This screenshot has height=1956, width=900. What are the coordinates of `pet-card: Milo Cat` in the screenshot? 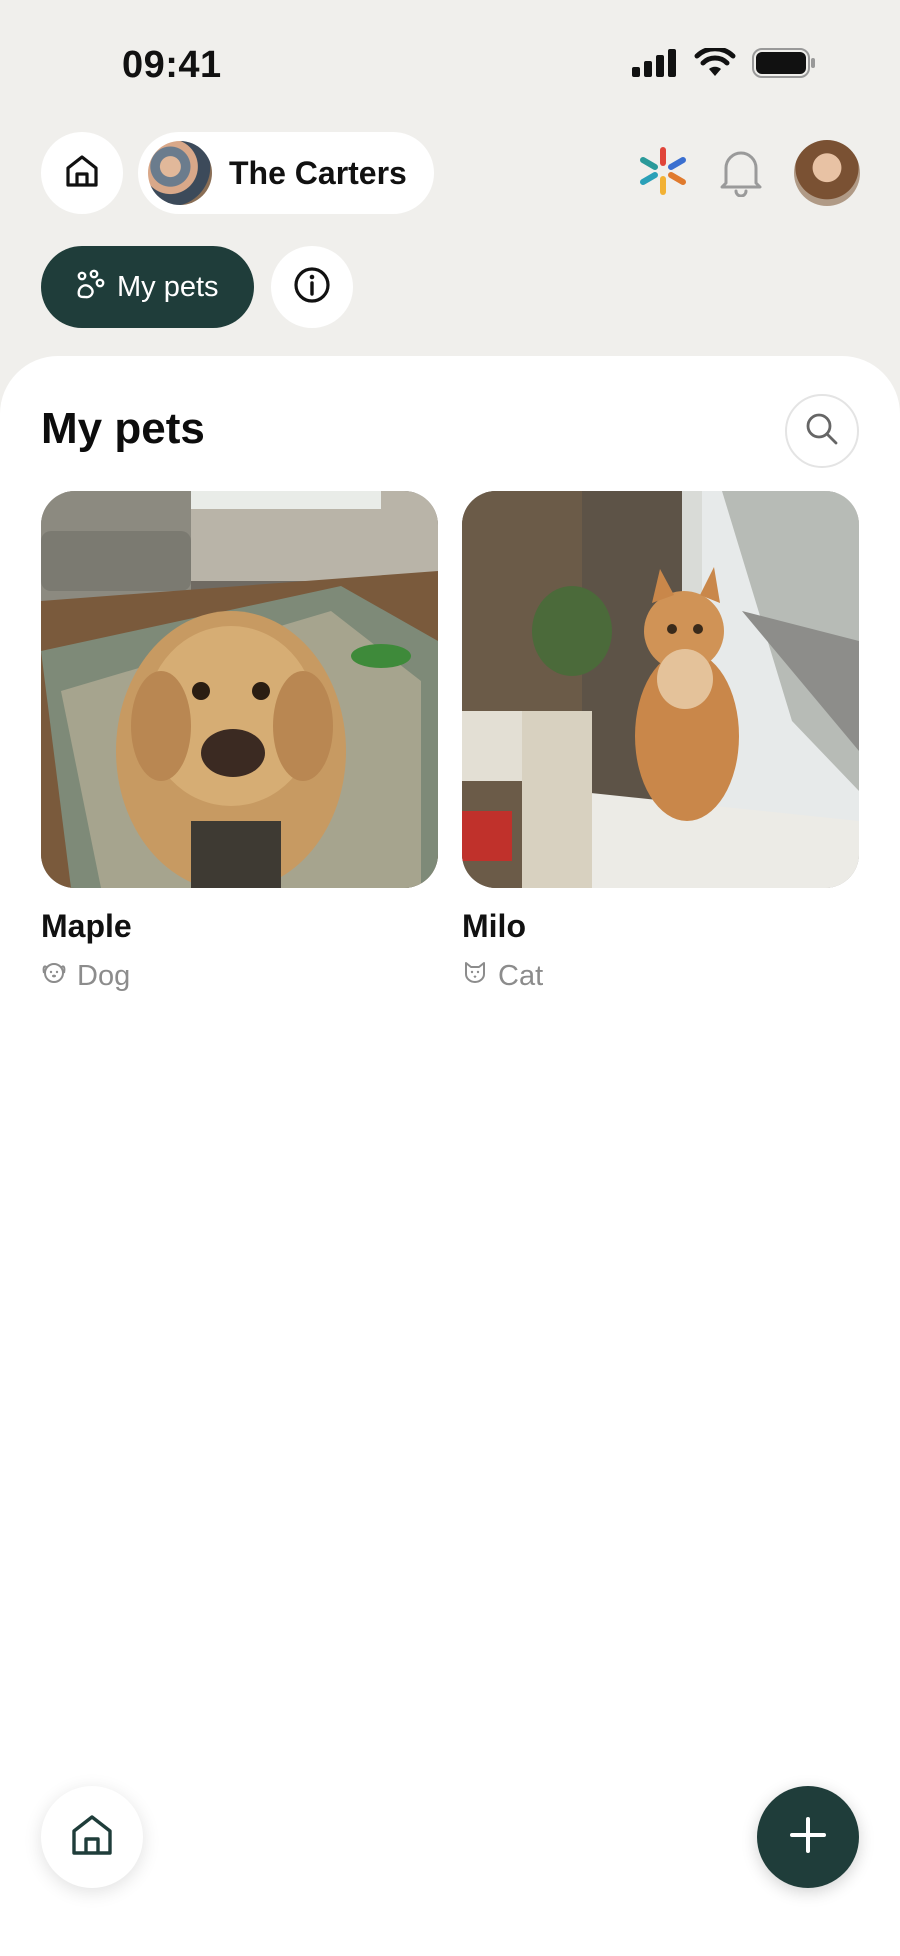 It's located at (660, 742).